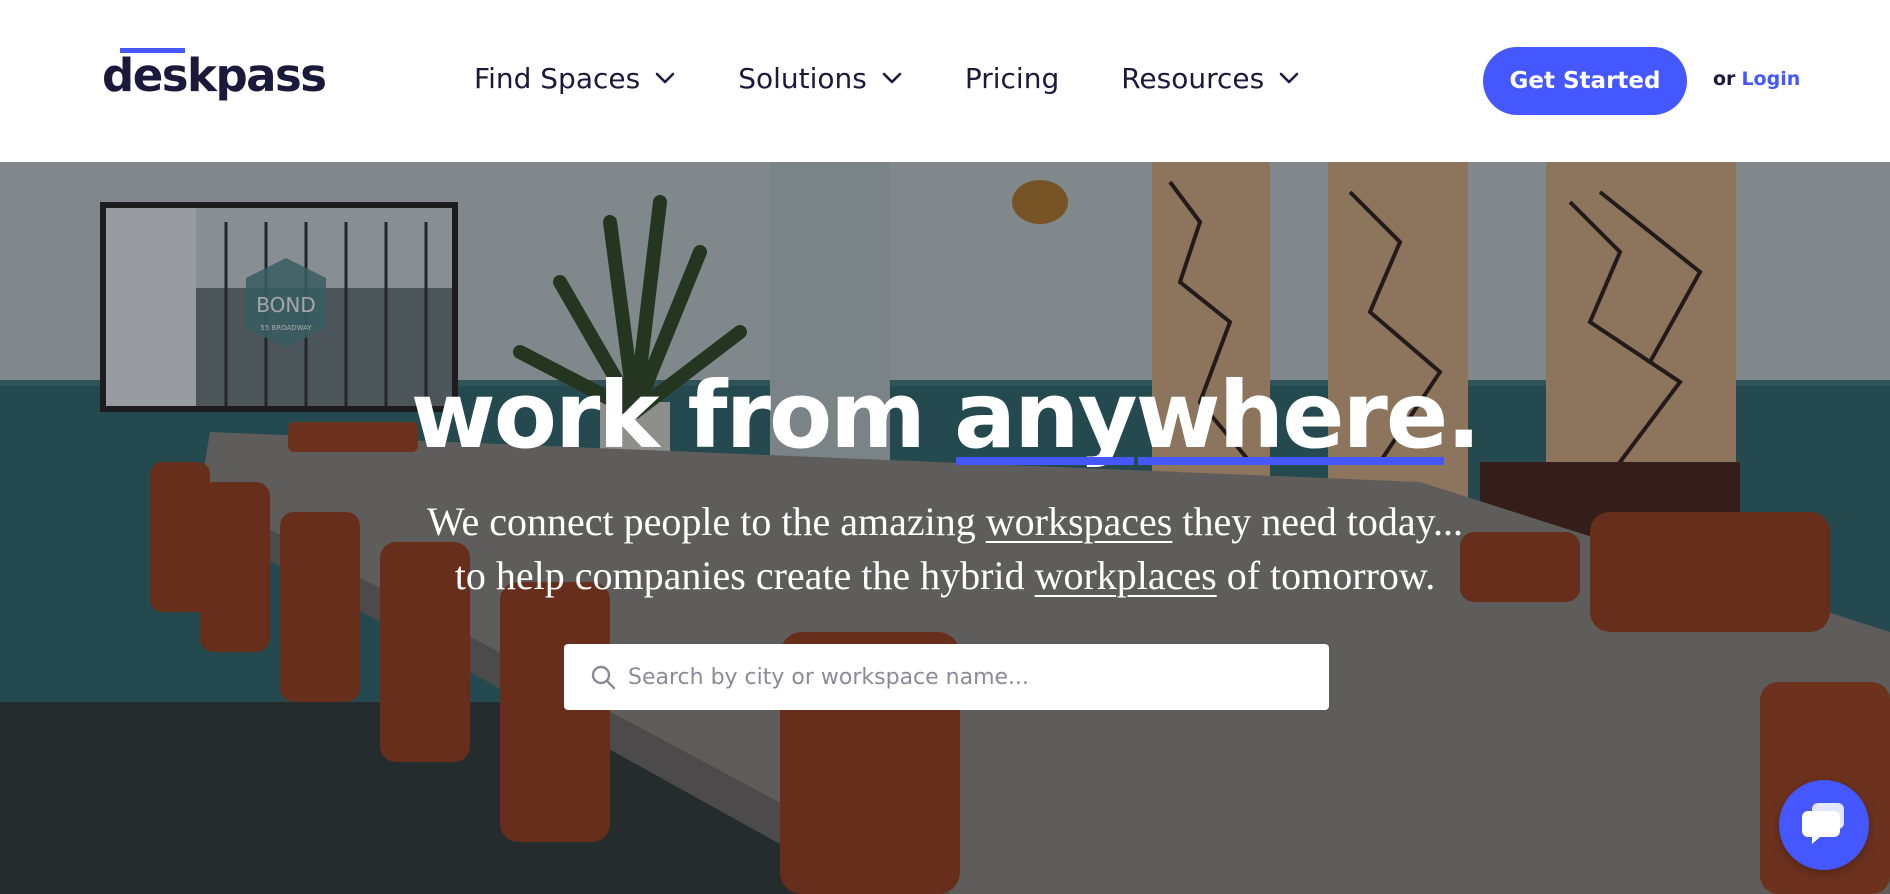 The width and height of the screenshot is (1890, 894). What do you see at coordinates (802, 78) in the screenshot?
I see `nav-item-label: Solutions` at bounding box center [802, 78].